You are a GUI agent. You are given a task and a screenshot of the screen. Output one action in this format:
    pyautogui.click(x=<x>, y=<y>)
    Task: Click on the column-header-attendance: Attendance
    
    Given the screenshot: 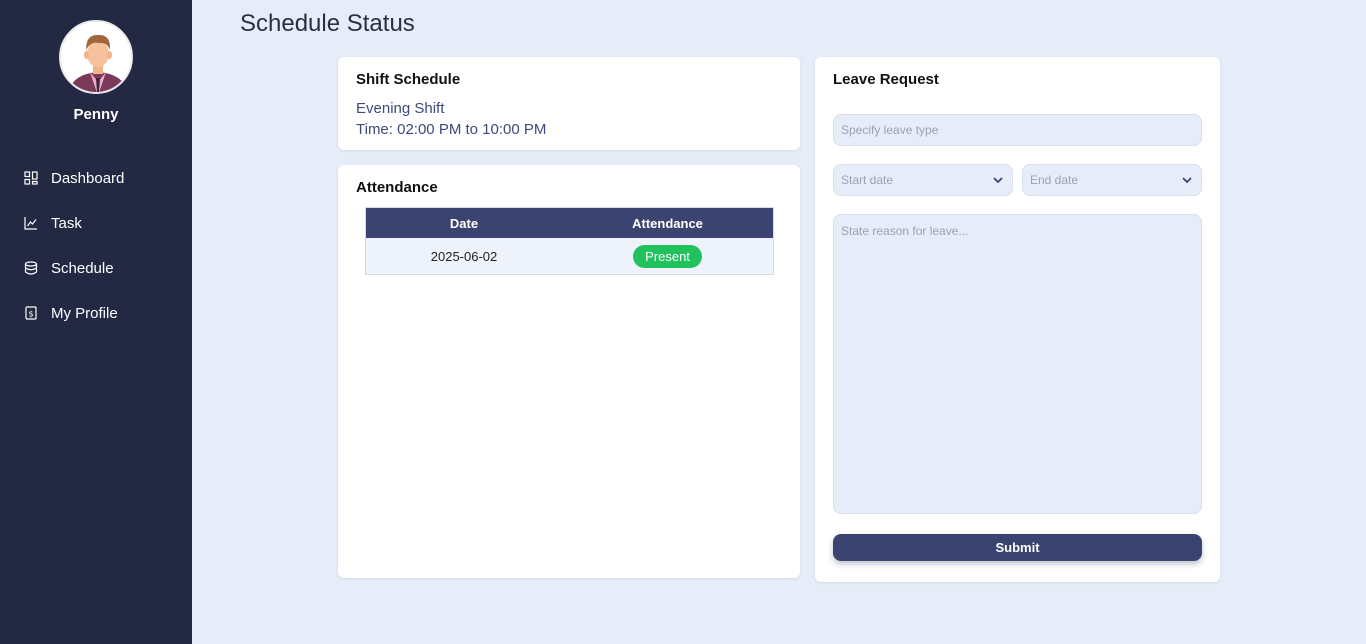 What is the action you would take?
    pyautogui.click(x=667, y=223)
    